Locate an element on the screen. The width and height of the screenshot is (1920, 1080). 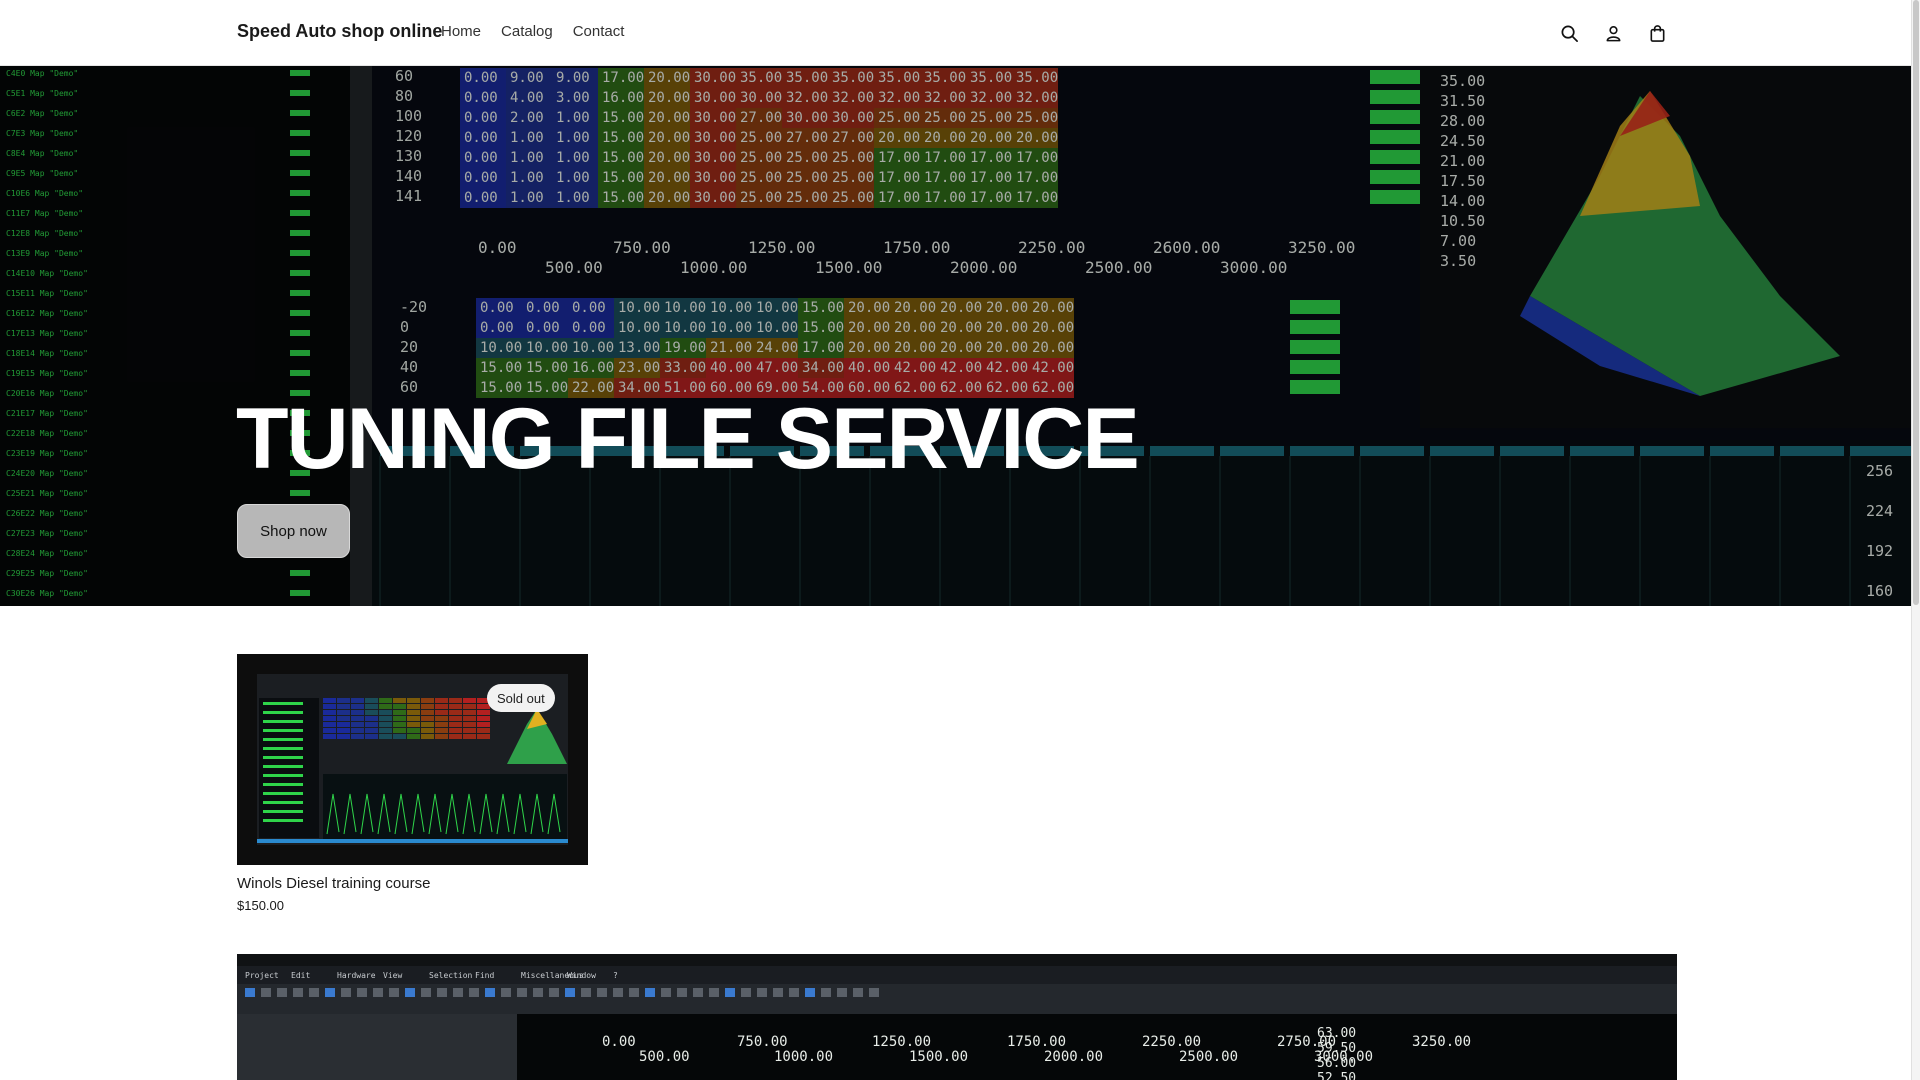
search-icon is located at coordinates (1569, 33).